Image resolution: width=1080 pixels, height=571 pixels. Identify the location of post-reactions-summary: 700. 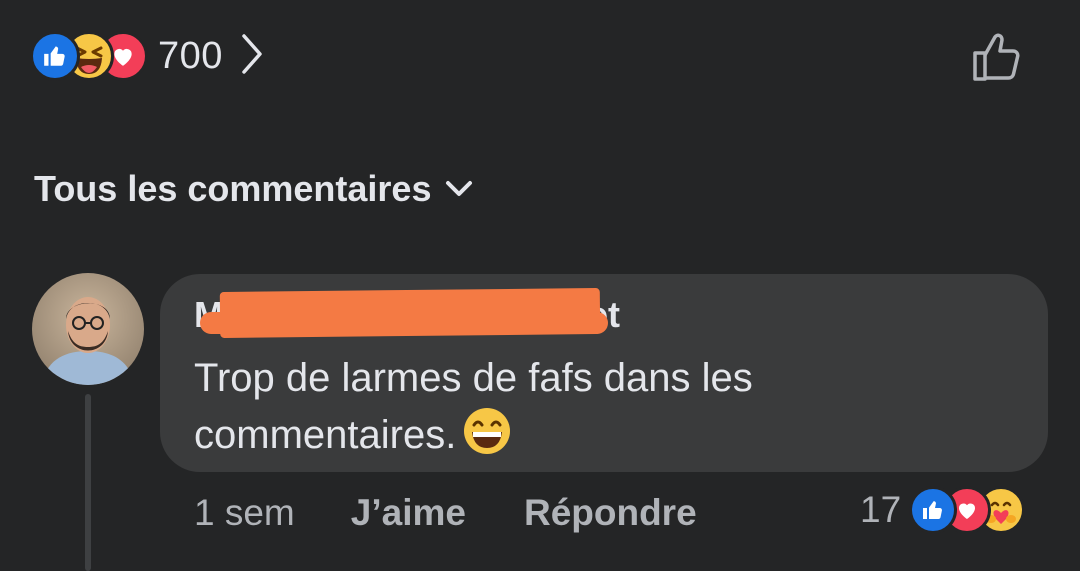
(147, 56).